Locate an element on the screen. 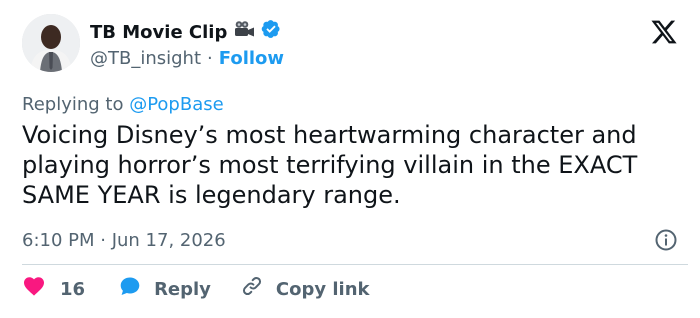  divider is located at coordinates (355, 264).